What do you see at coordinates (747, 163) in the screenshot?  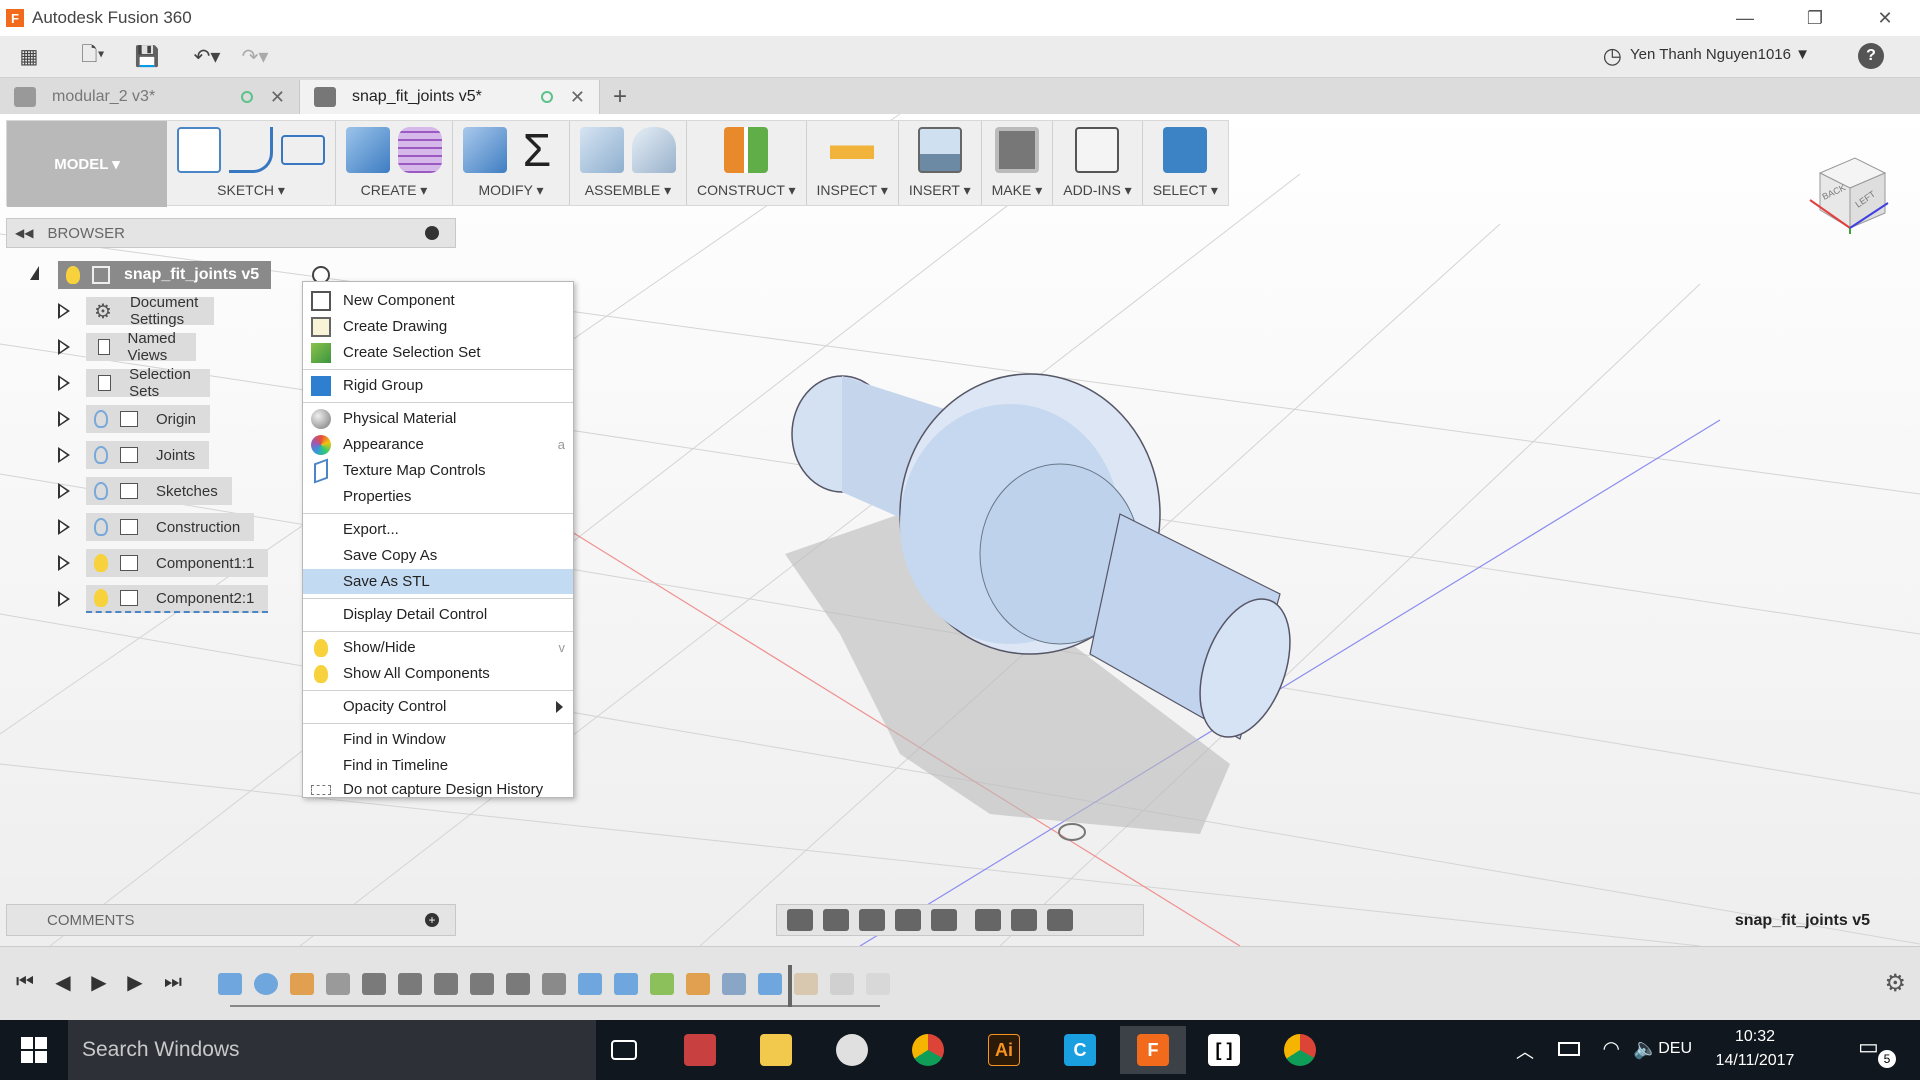 I see `construct-group: CONSTRUCT ▾` at bounding box center [747, 163].